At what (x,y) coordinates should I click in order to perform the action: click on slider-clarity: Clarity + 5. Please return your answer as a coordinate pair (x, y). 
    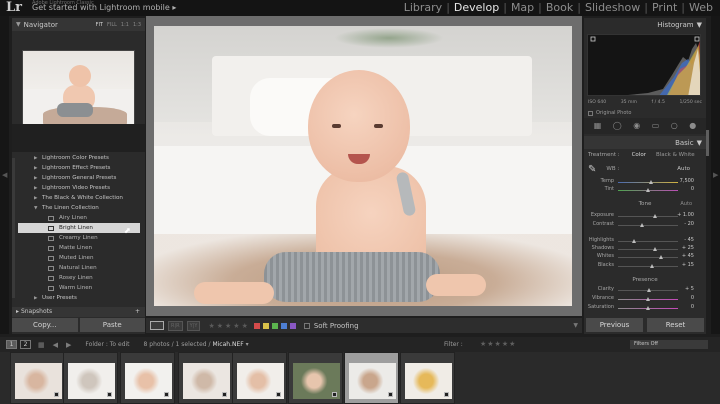
    Looking at the image, I should click on (645, 290).